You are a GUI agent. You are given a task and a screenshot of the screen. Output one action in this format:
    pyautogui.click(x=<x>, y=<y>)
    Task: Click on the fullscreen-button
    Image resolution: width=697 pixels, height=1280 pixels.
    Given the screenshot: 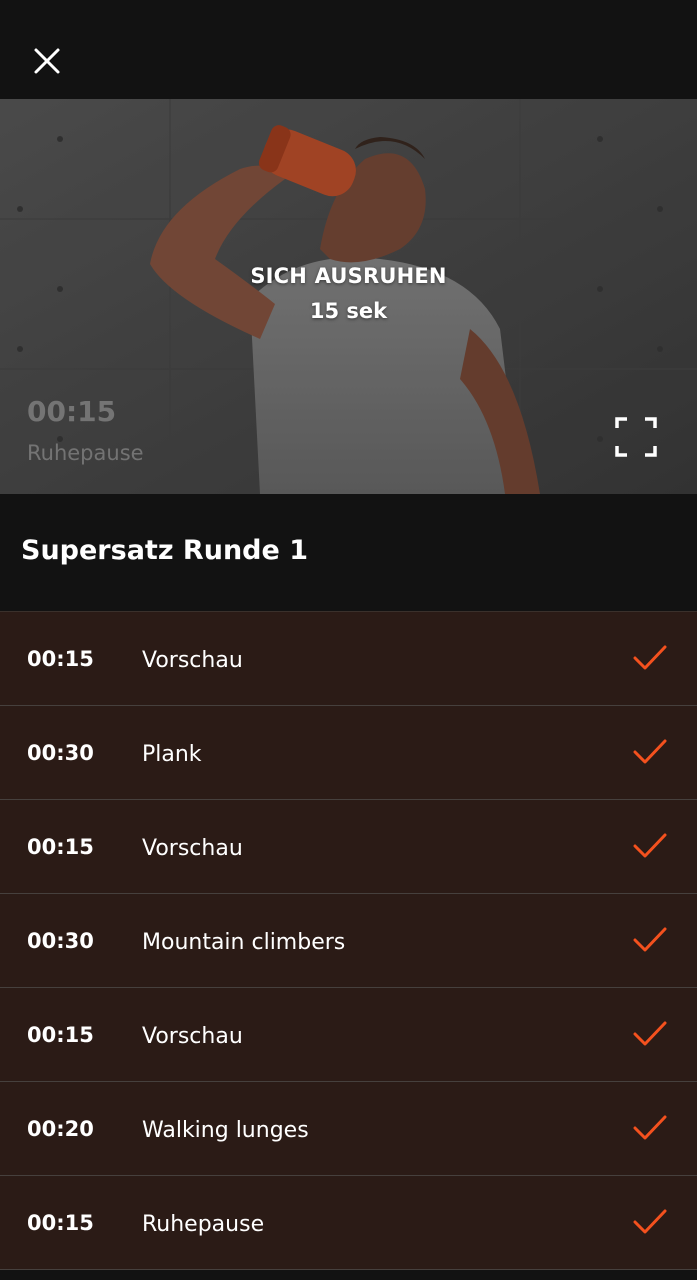 What is the action you would take?
    pyautogui.click(x=636, y=437)
    